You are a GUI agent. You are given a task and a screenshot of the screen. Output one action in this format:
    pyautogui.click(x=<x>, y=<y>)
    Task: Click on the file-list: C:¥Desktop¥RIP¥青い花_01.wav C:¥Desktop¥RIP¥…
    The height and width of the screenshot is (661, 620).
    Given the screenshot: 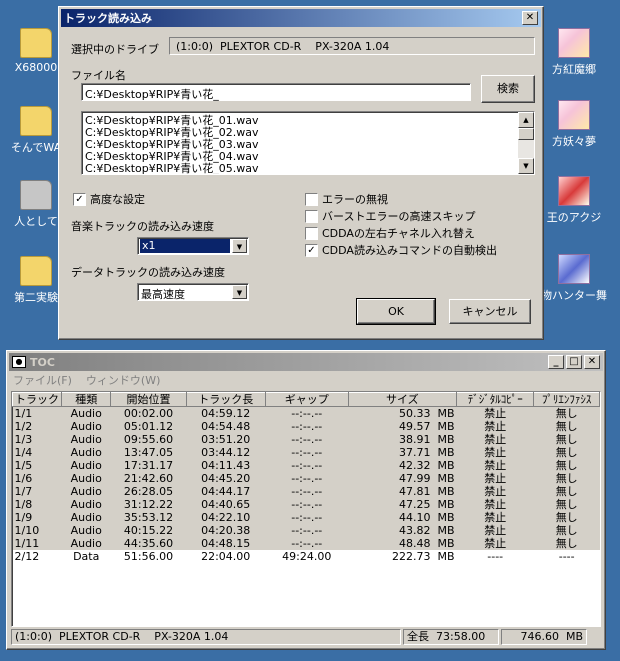 What is the action you would take?
    pyautogui.click(x=308, y=143)
    